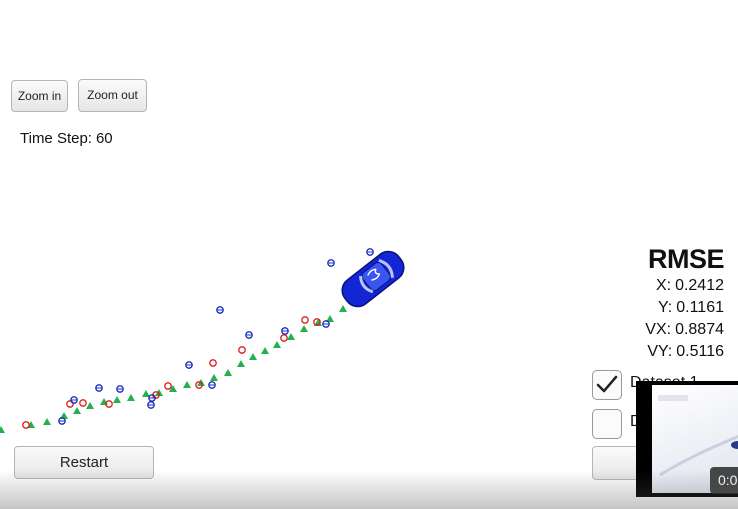 The image size is (738, 509). What do you see at coordinates (700, 307) in the screenshot?
I see `rmse-y-value: 0.1161` at bounding box center [700, 307].